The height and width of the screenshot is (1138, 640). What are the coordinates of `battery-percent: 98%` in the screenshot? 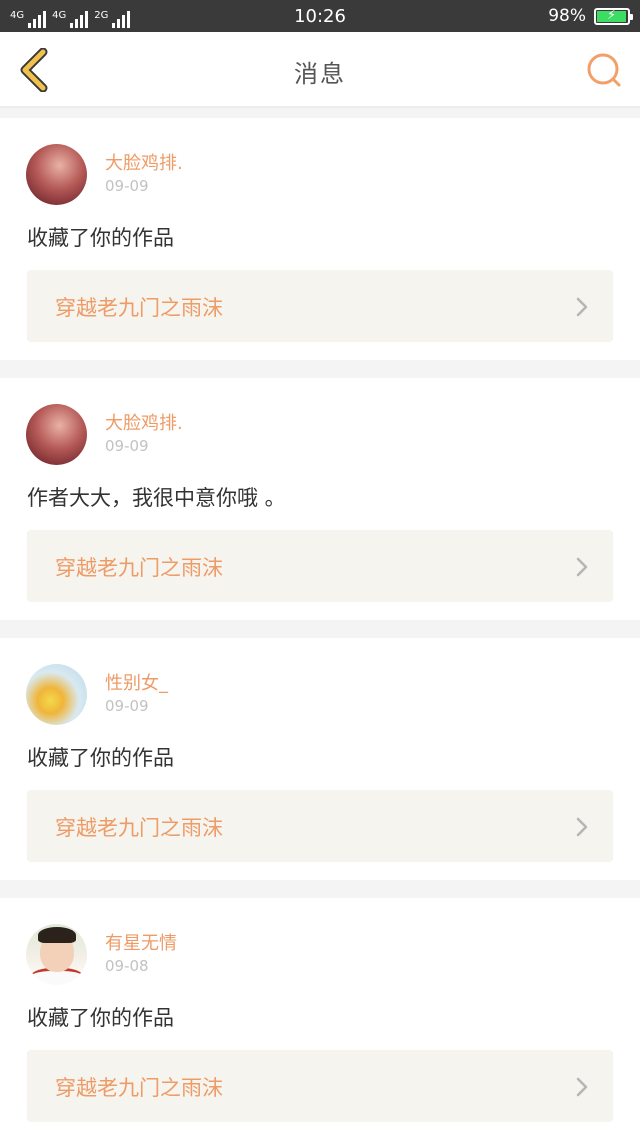 It's located at (567, 16).